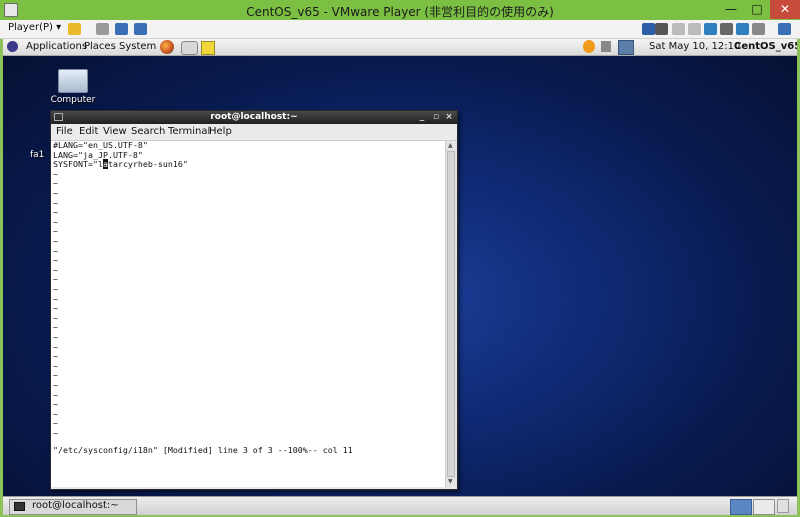  I want to click on terminal-title: root@localhost:~, so click(254, 117).